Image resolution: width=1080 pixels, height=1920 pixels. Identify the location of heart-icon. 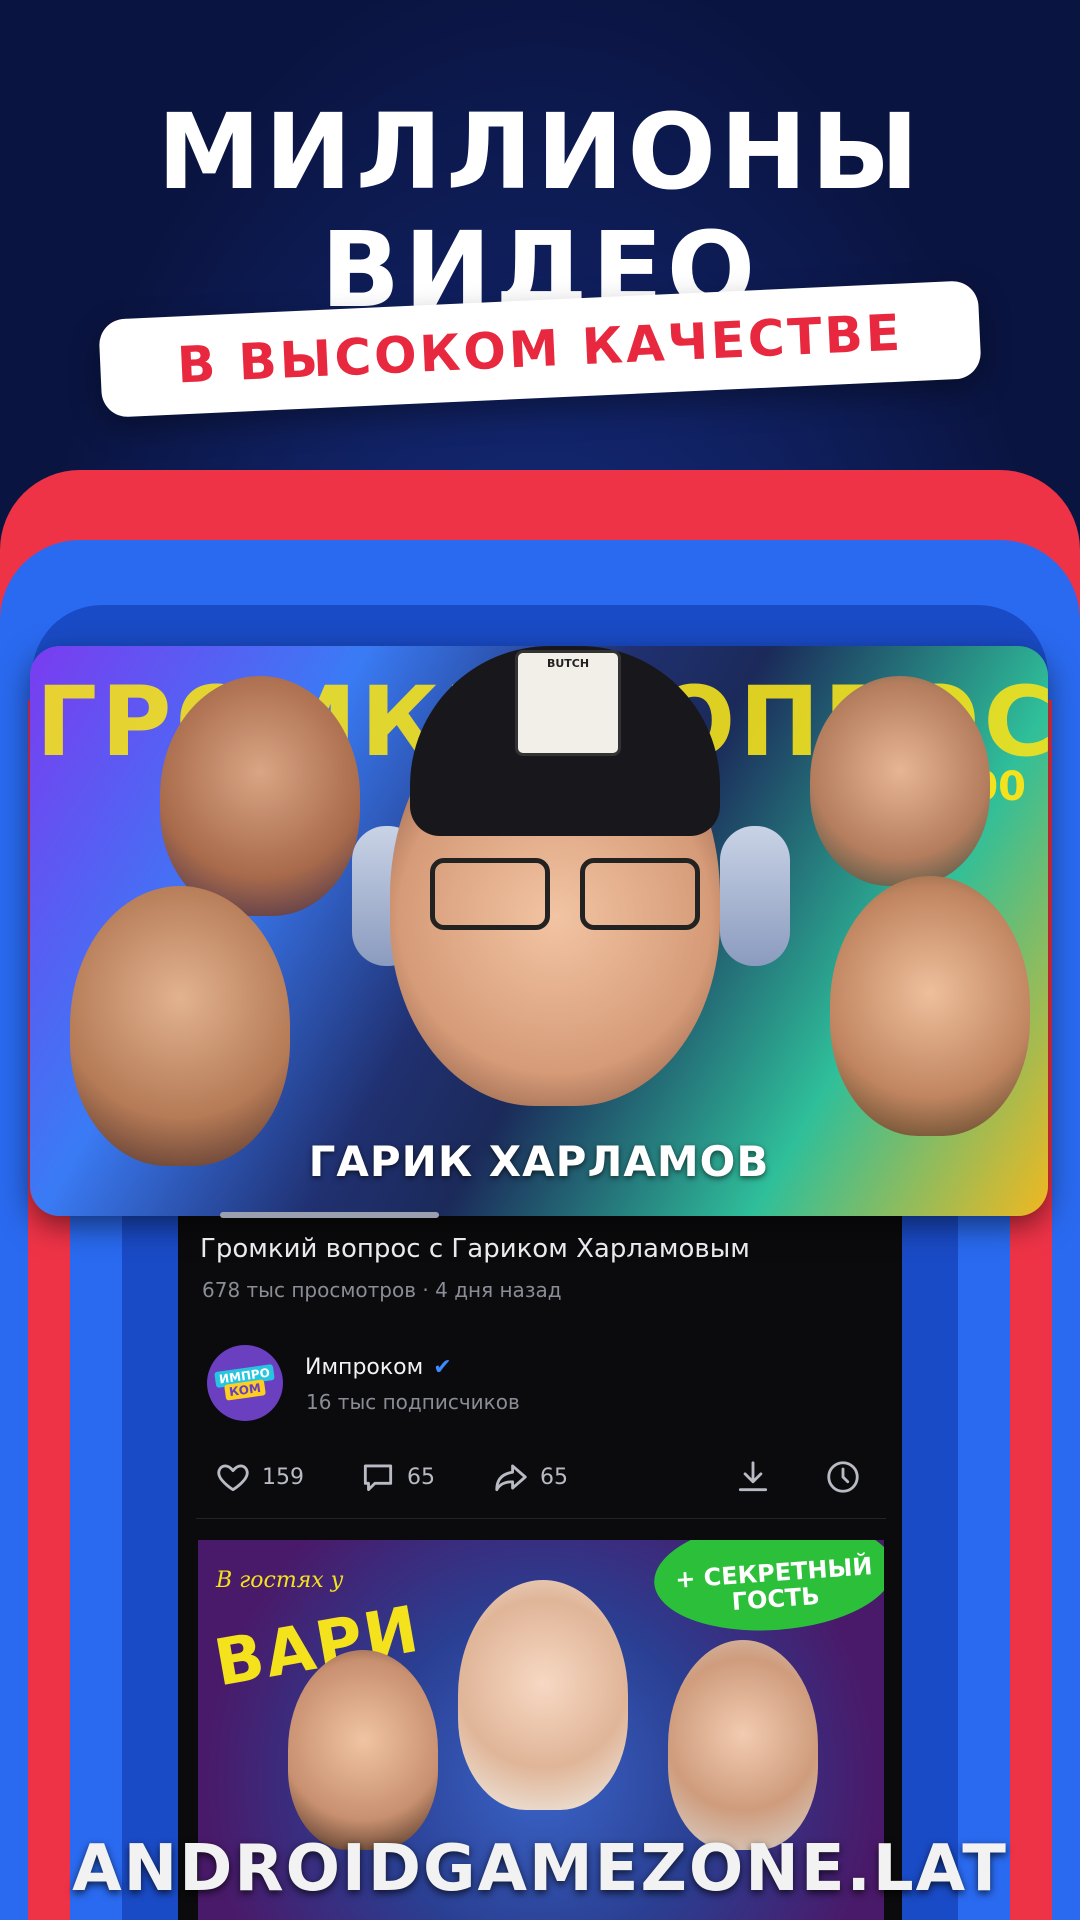
(233, 1478).